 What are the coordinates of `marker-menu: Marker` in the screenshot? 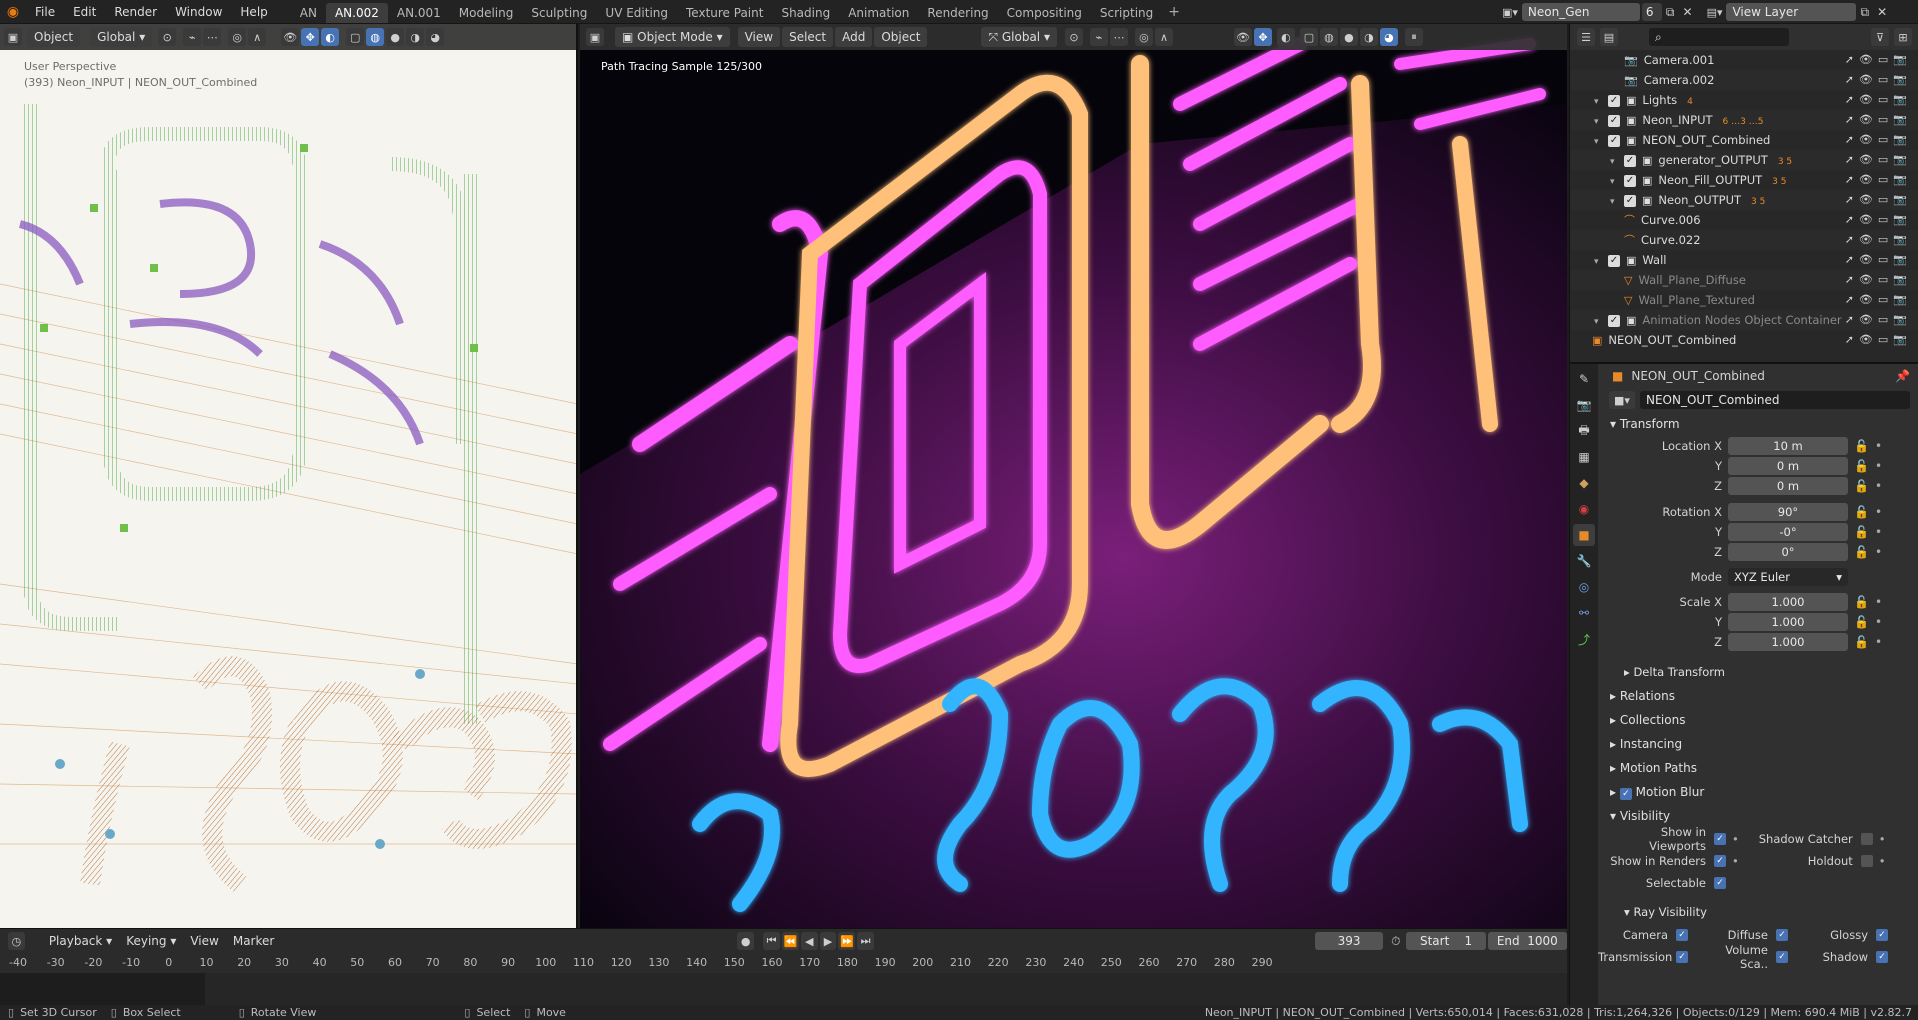 It's located at (253, 941).